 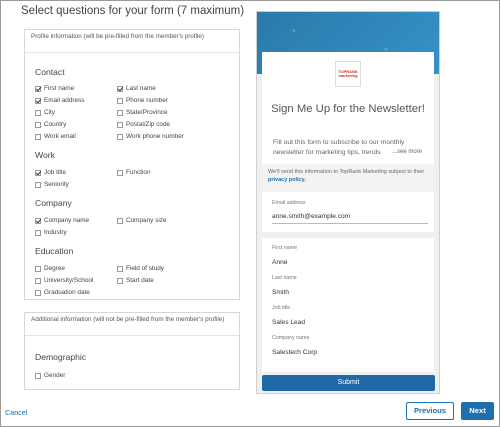 I want to click on option-work-email: Work email, so click(x=55, y=136).